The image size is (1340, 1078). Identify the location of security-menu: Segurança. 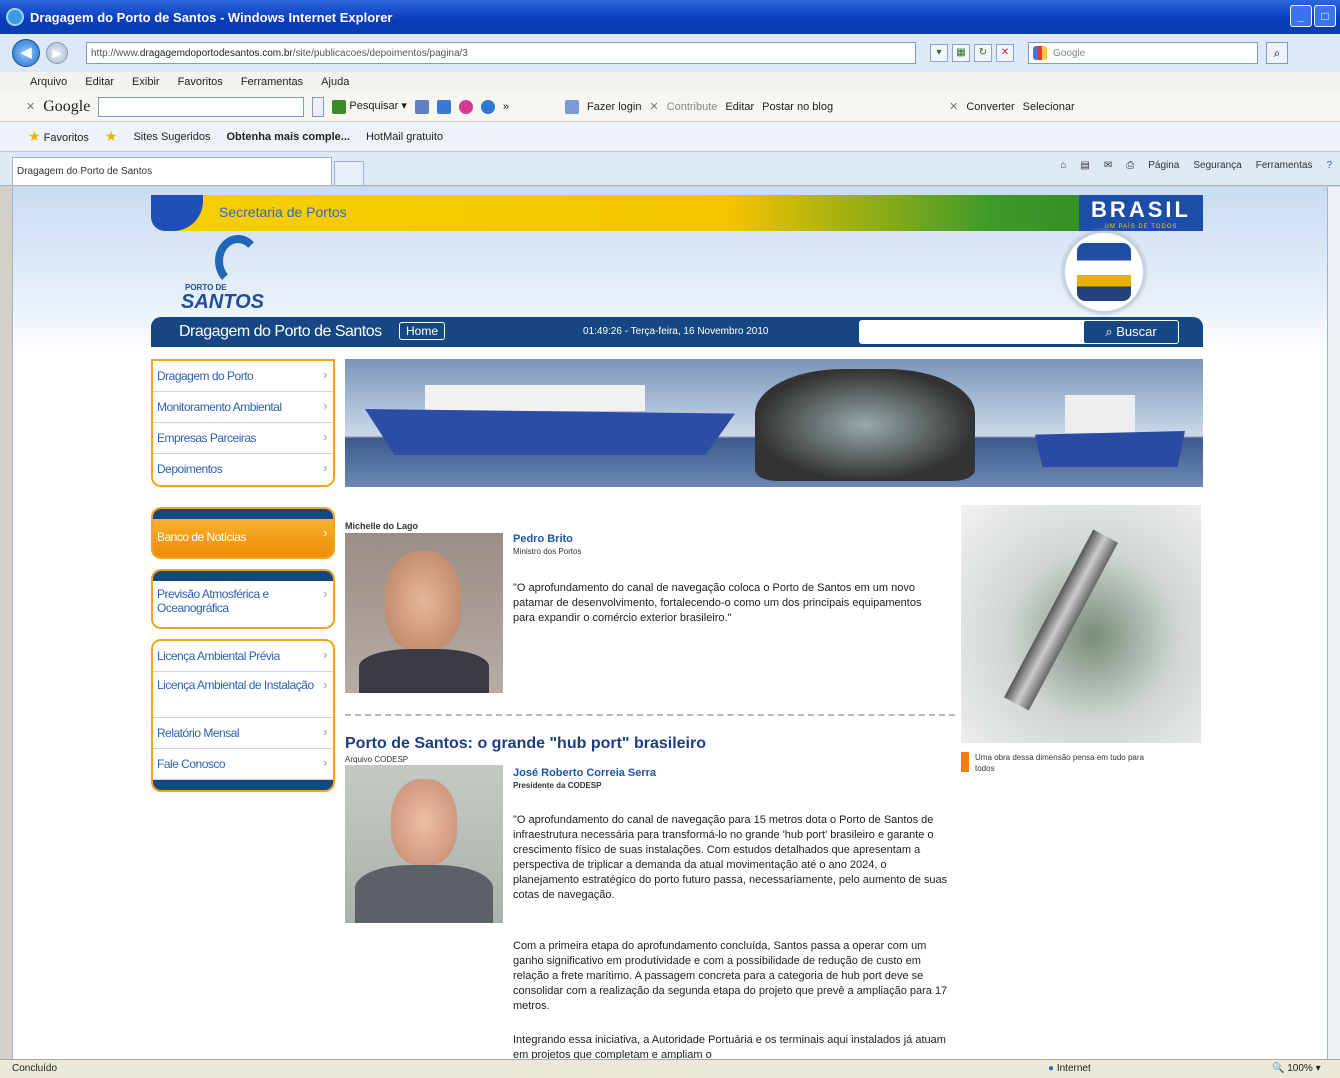
(1217, 165).